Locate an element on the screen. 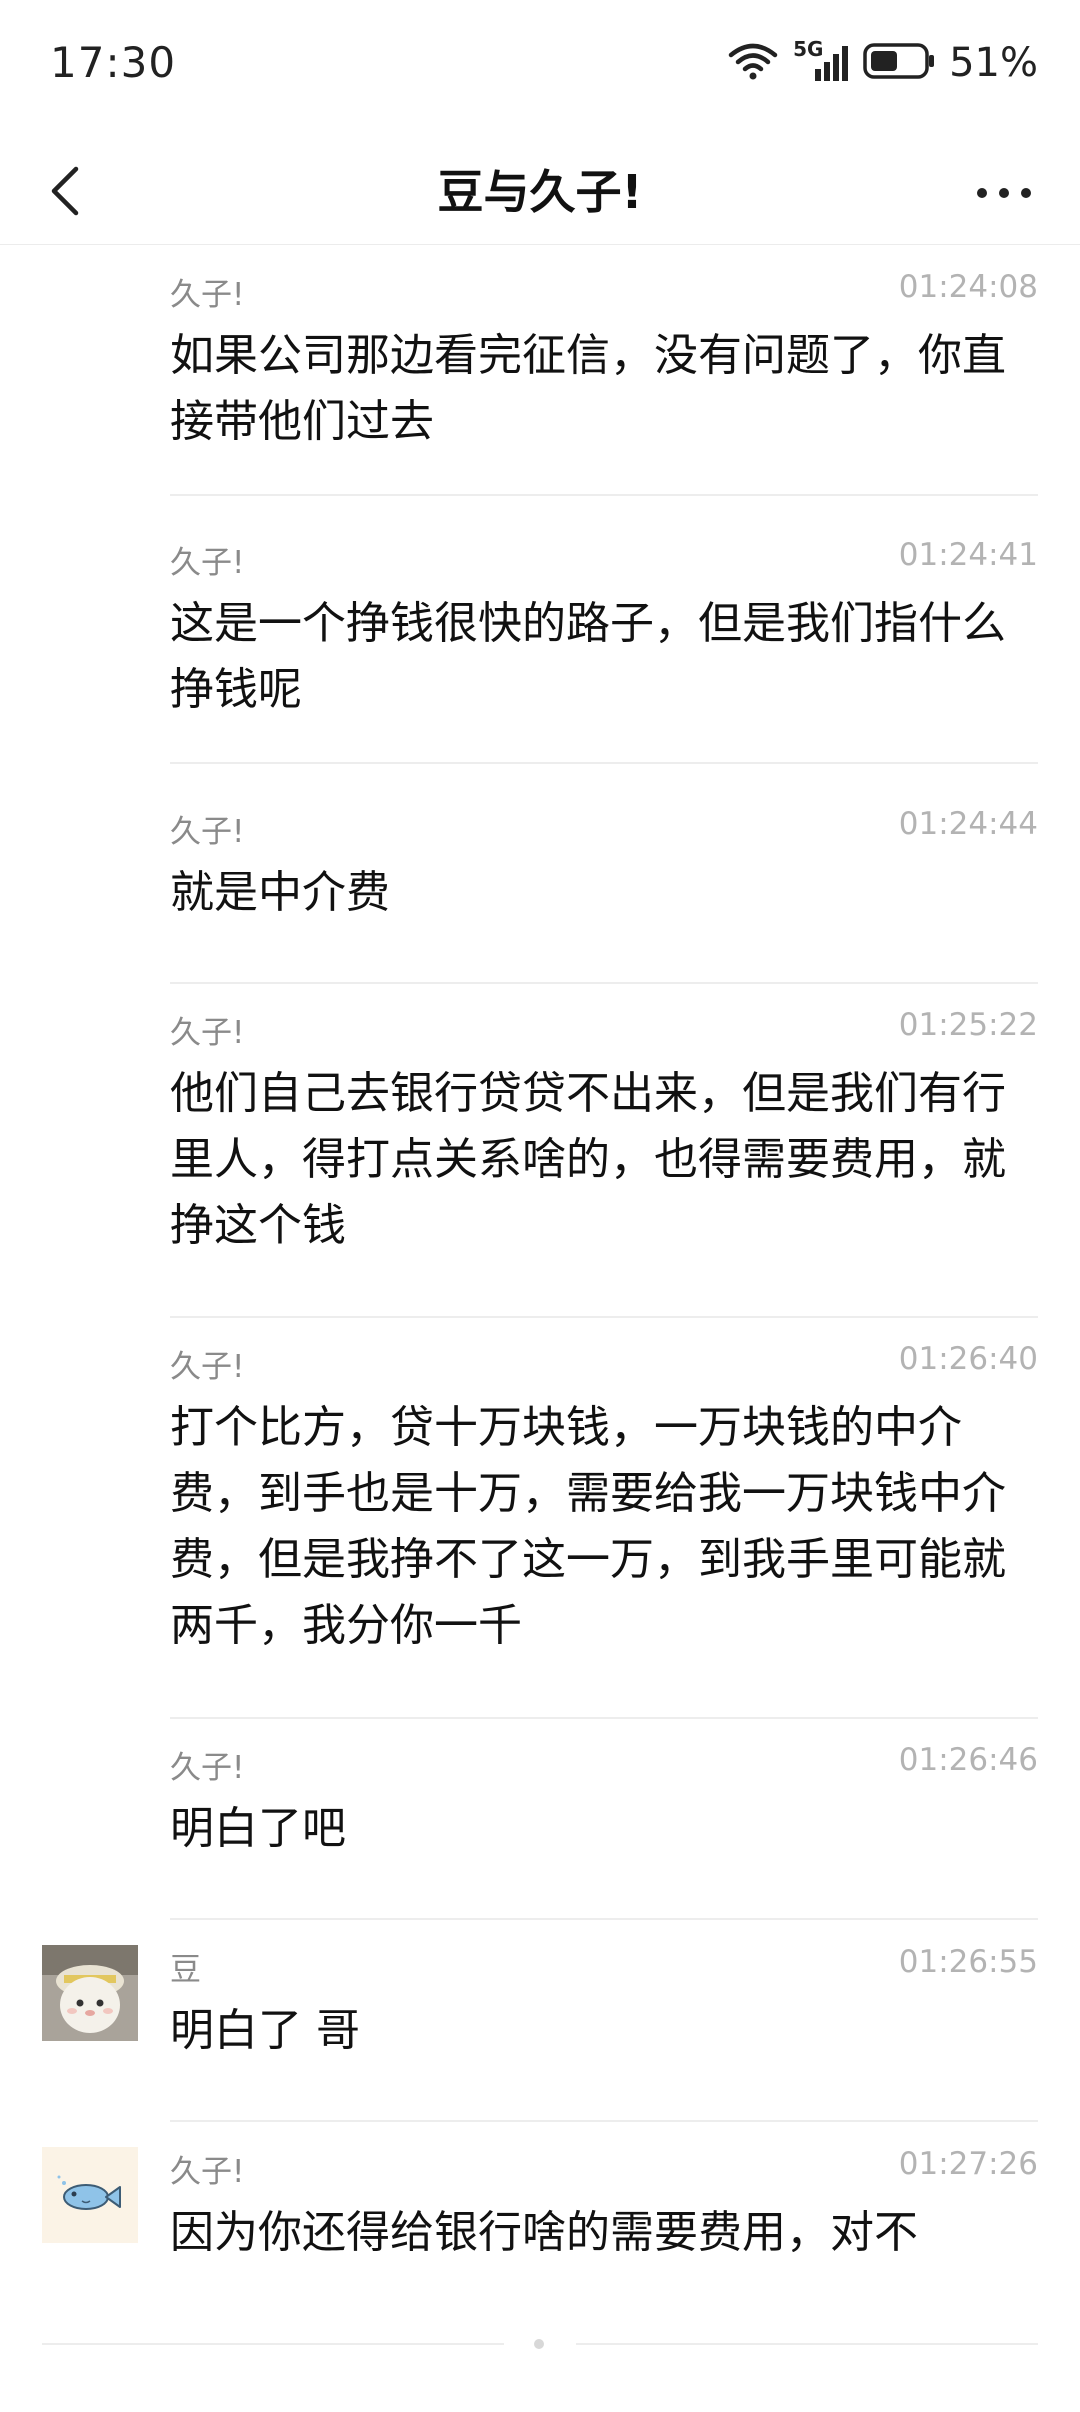  cellular-signal-icon: 5G is located at coordinates (821, 61).